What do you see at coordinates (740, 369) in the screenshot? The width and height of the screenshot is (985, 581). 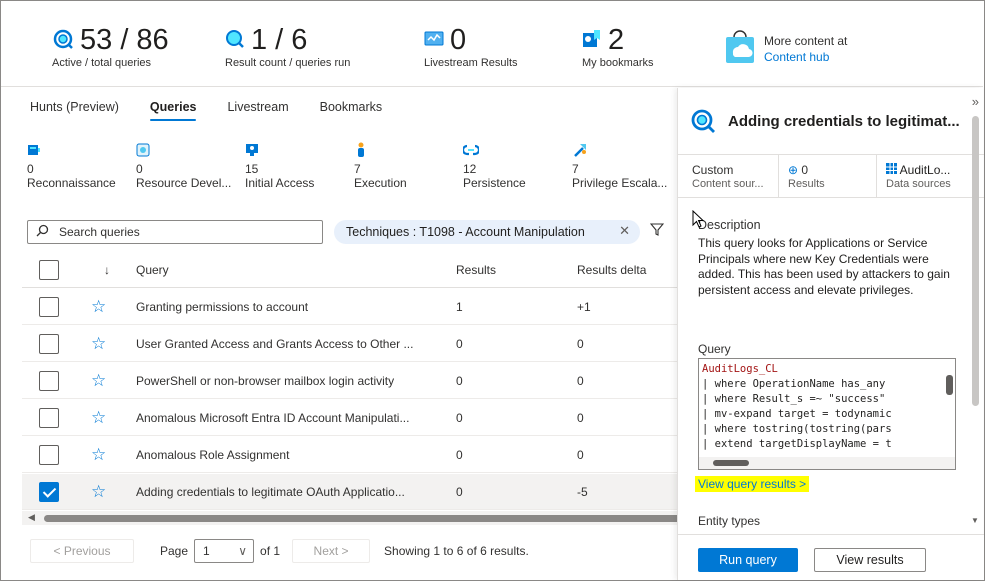 I see `code-line: AuditLogs_CL` at bounding box center [740, 369].